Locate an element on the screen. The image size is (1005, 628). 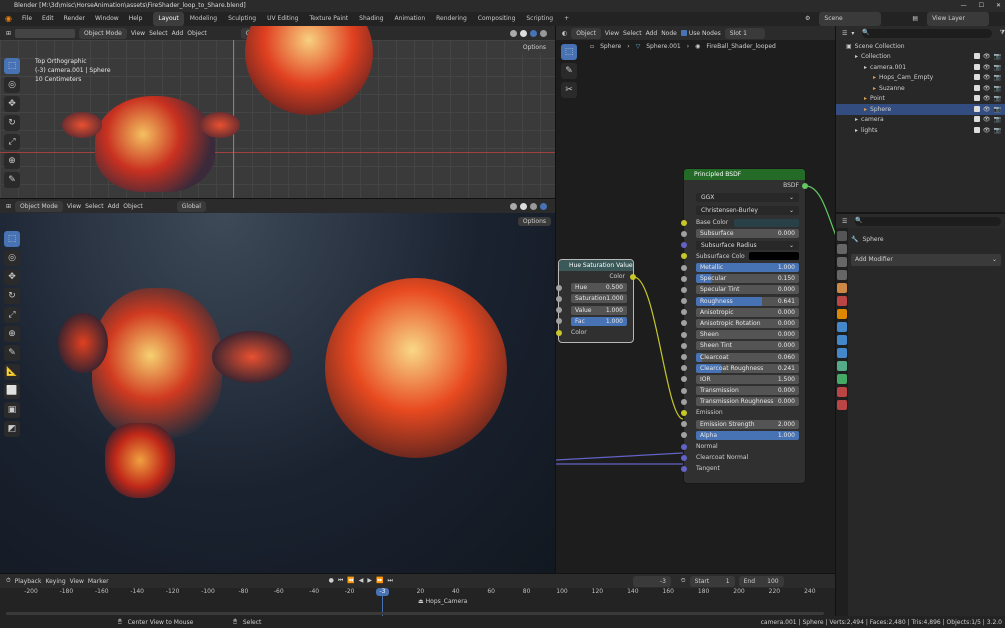
timeline-scrollbar is located at coordinates (415, 613).